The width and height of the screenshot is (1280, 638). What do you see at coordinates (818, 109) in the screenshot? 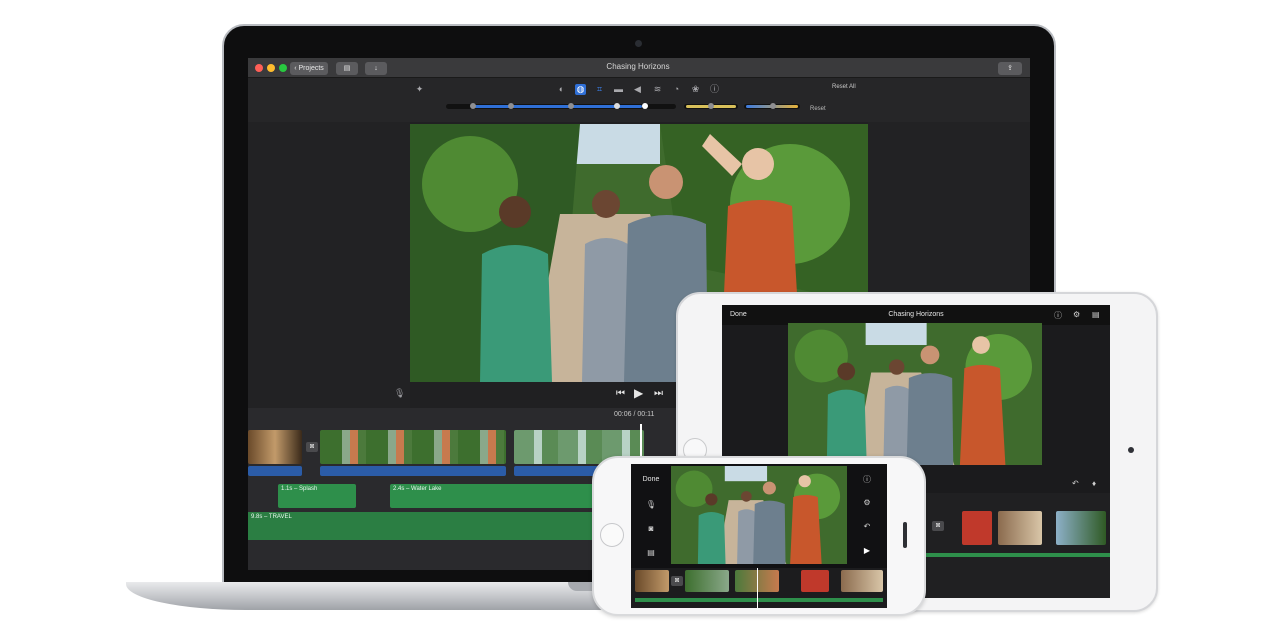
I see `reset-button: Reset` at bounding box center [818, 109].